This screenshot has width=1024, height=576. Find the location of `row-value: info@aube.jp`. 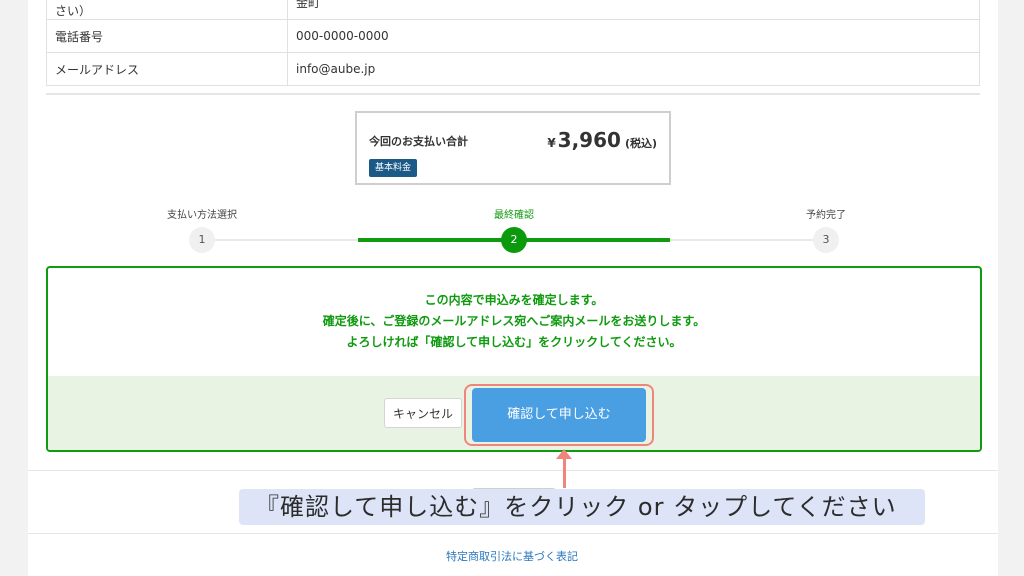

row-value: info@aube.jp is located at coordinates (633, 69).